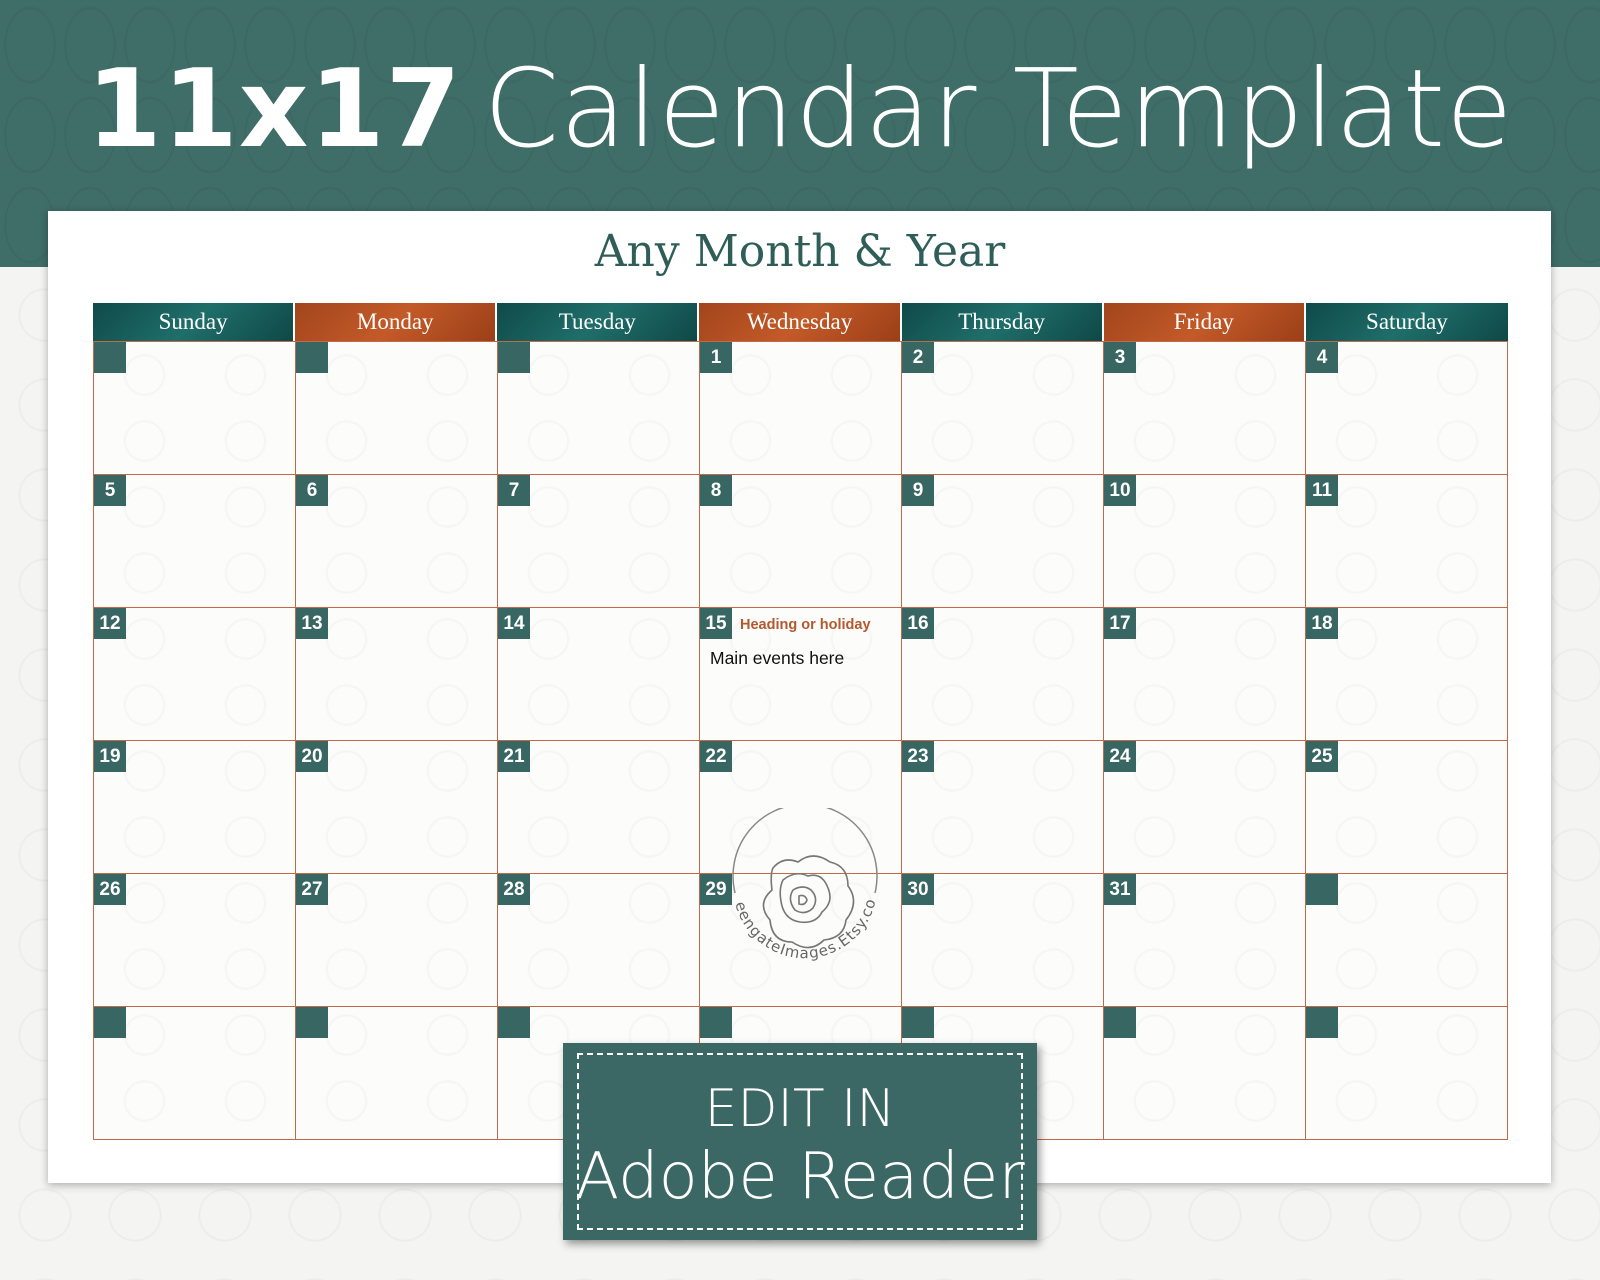 The width and height of the screenshot is (1600, 1280). I want to click on day-cell: 7, so click(599, 541).